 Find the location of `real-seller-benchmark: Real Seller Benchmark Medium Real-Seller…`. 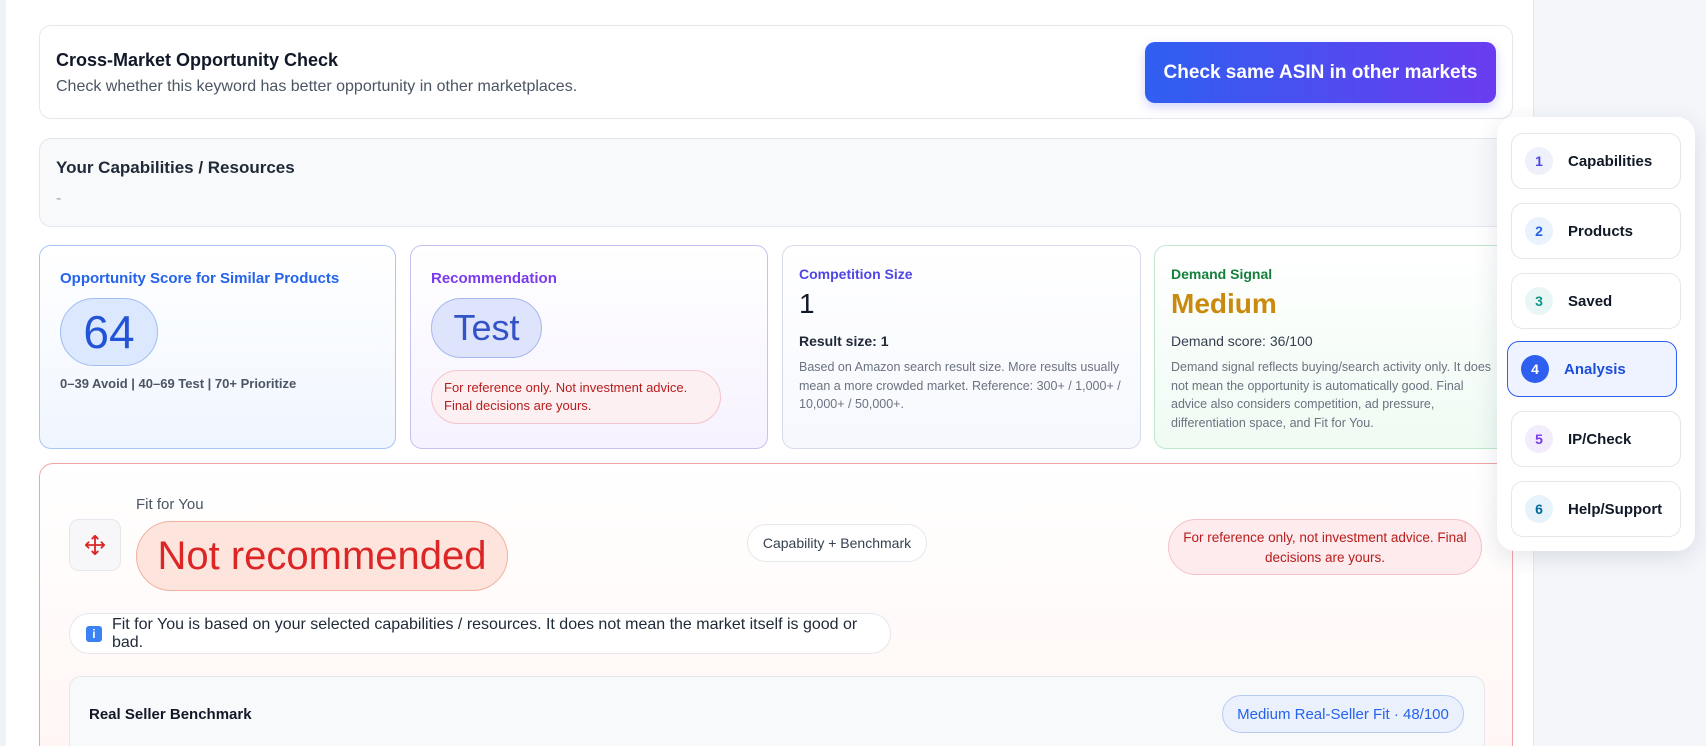

real-seller-benchmark: Real Seller Benchmark Medium Real-Seller… is located at coordinates (777, 711).